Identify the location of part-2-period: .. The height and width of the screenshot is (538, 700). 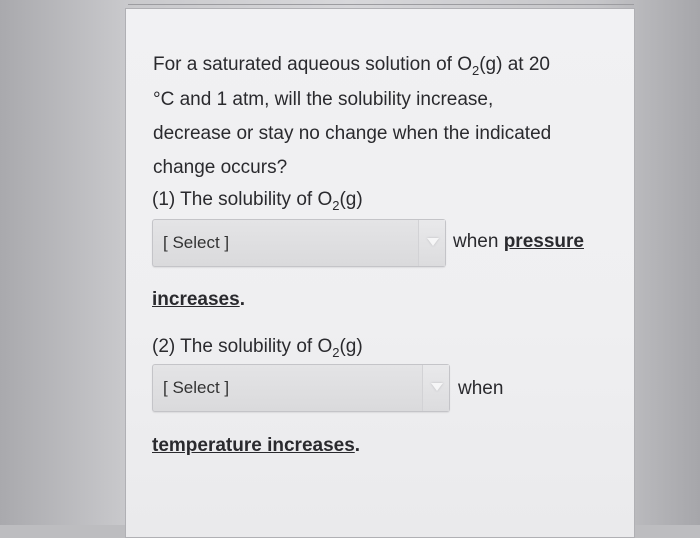
(357, 445).